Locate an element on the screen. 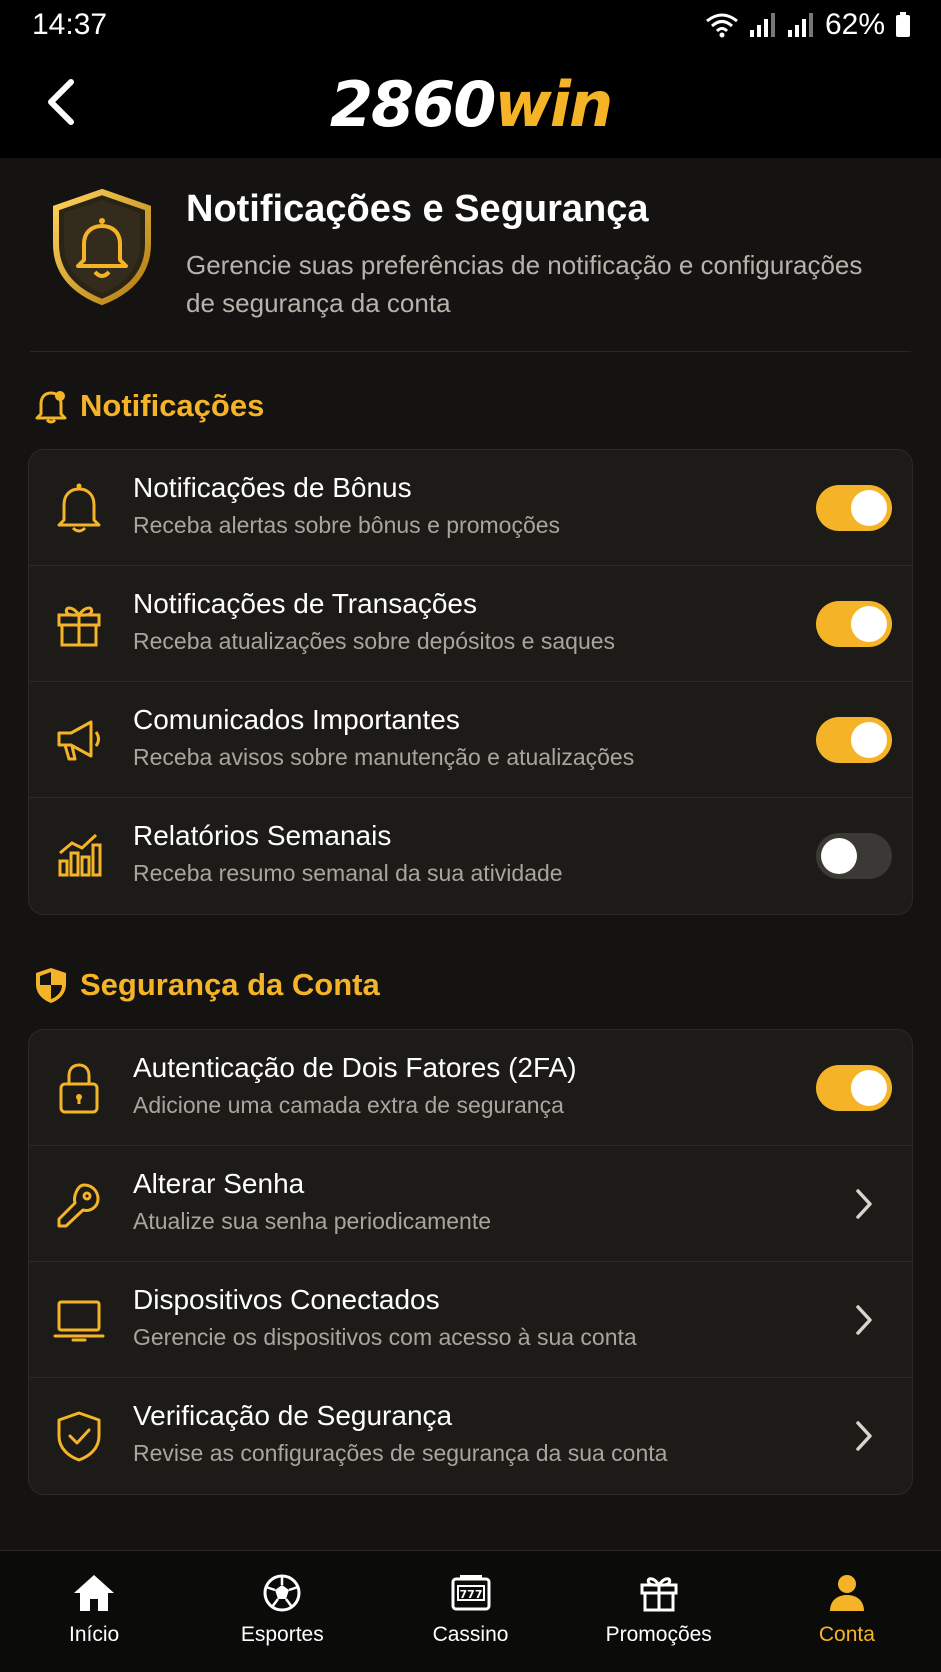 The height and width of the screenshot is (1672, 941). row-title: Notificações de Transações is located at coordinates (305, 603).